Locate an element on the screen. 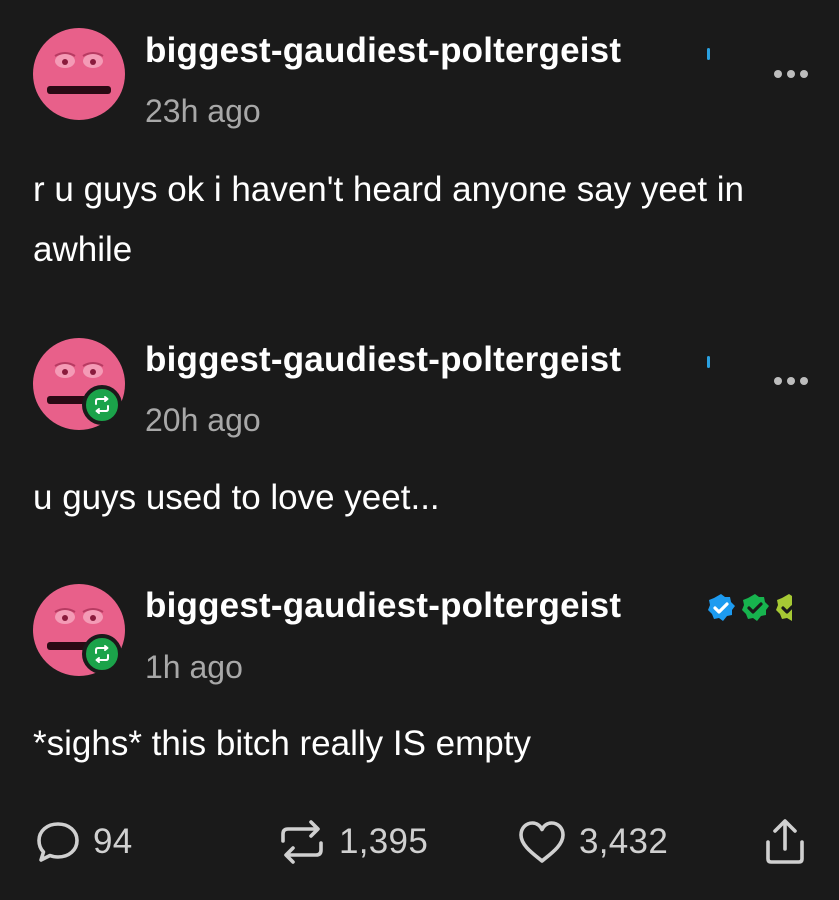 Image resolution: width=839 pixels, height=900 pixels. share-button is located at coordinates (785, 842).